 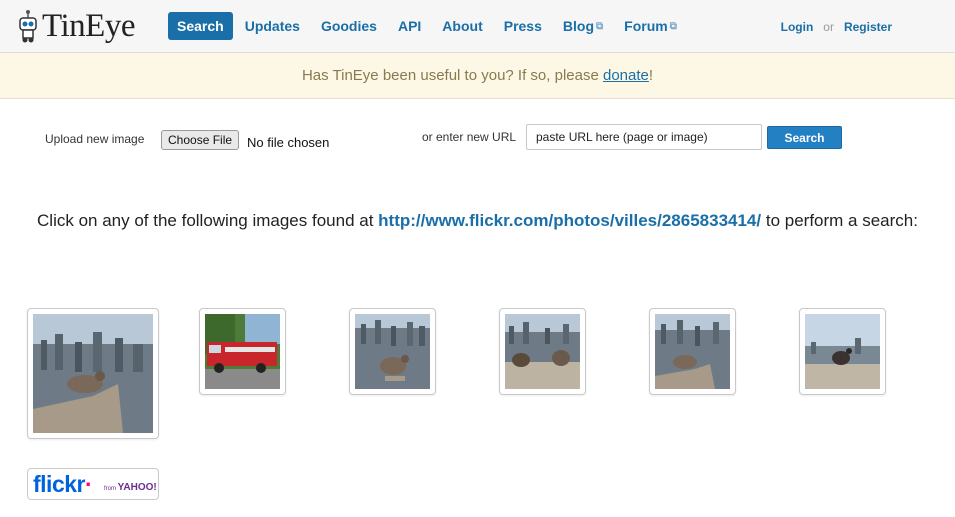 I want to click on donate-link: donate, so click(x=626, y=75).